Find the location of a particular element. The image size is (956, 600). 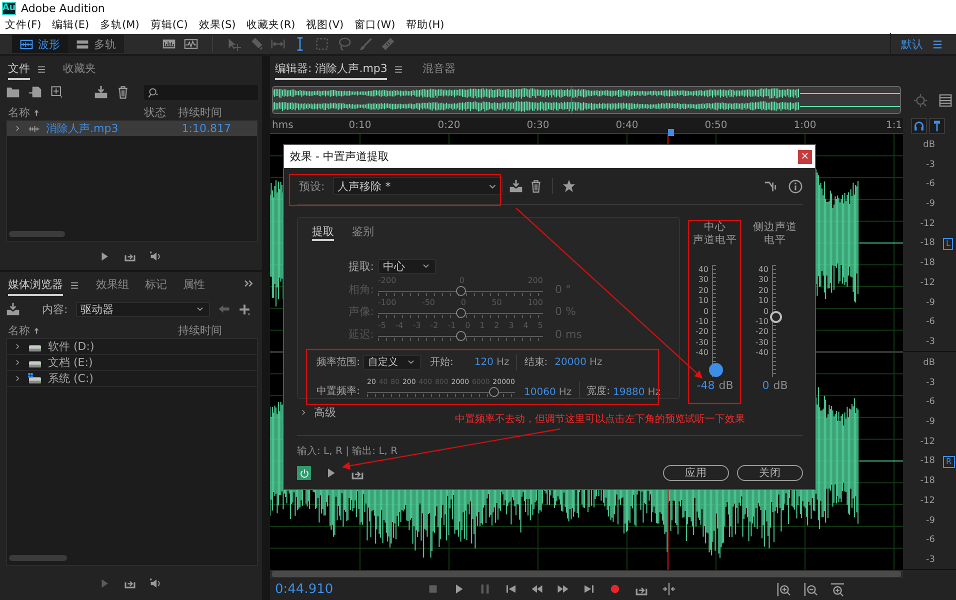

view-mode-tab: 多轨 is located at coordinates (96, 44).